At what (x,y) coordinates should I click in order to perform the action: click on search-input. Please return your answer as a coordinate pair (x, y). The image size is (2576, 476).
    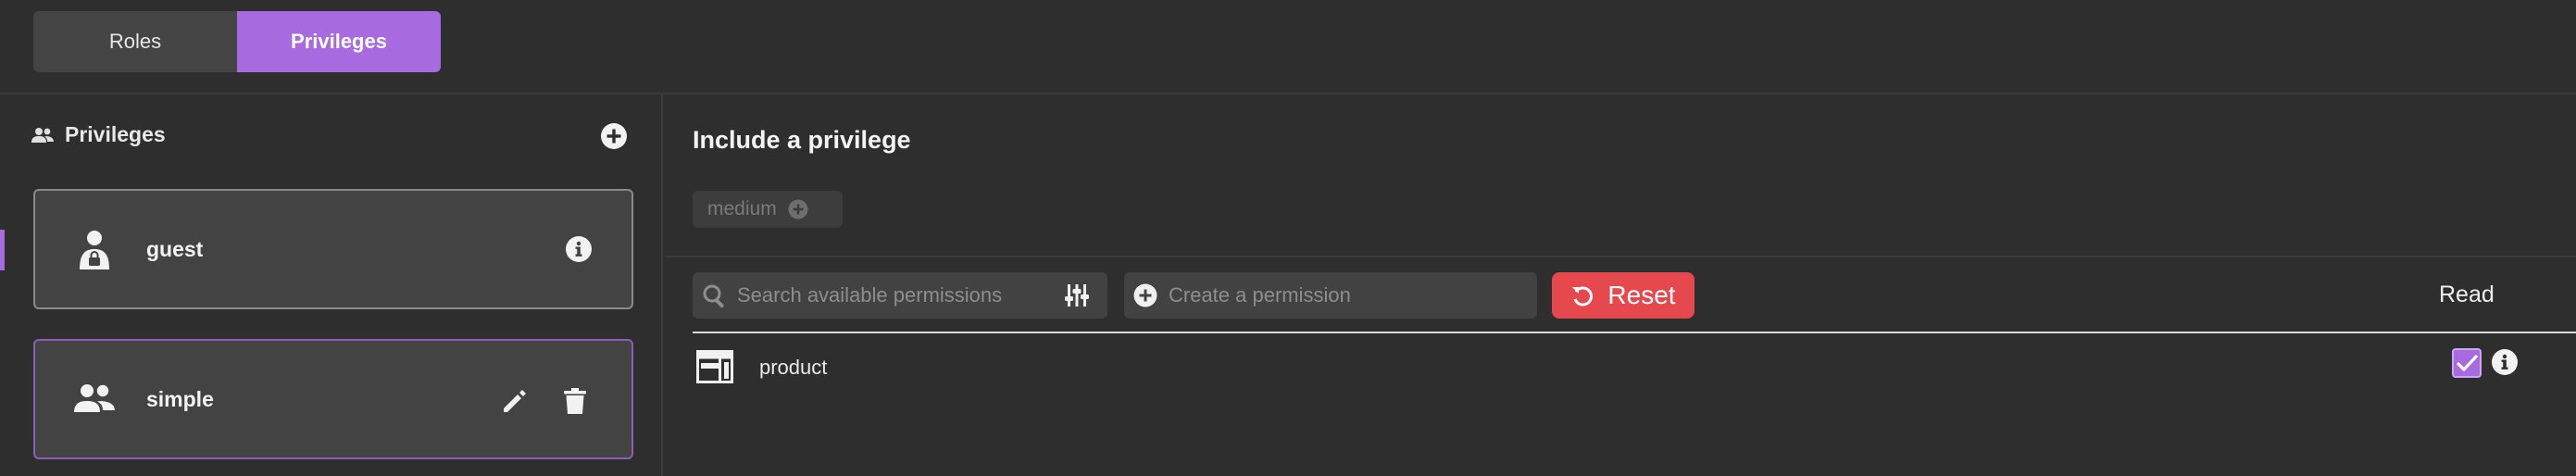
    Looking at the image, I should click on (894, 295).